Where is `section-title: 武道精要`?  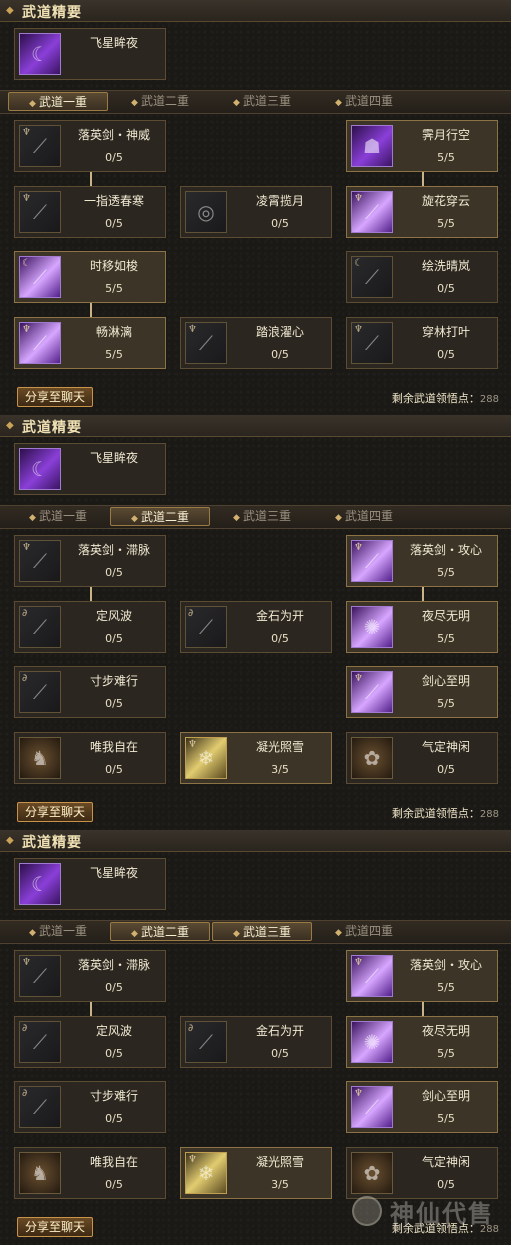
section-title: 武道精要 is located at coordinates (52, 13).